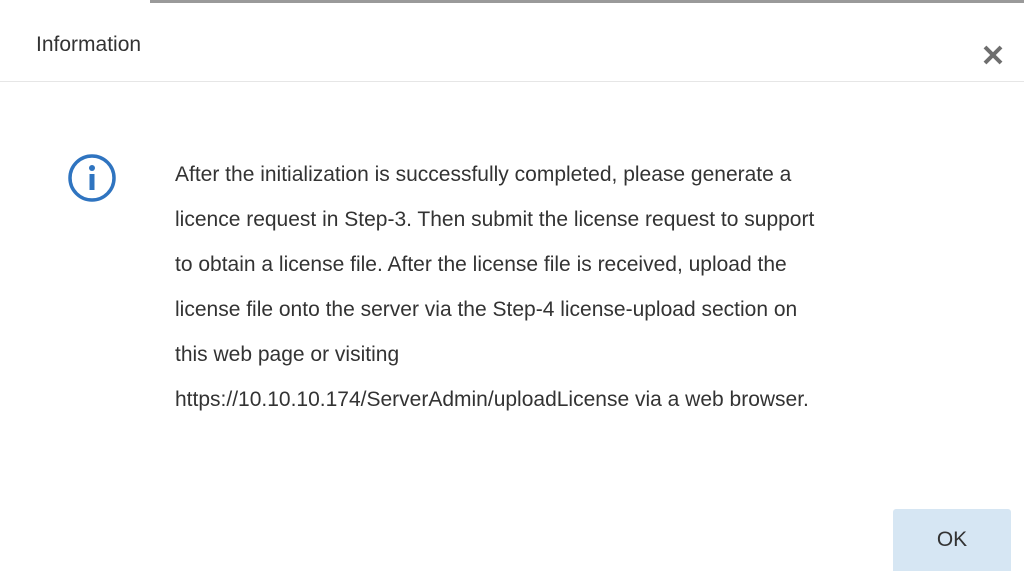 The height and width of the screenshot is (571, 1024). I want to click on ok-button: OK, so click(952, 540).